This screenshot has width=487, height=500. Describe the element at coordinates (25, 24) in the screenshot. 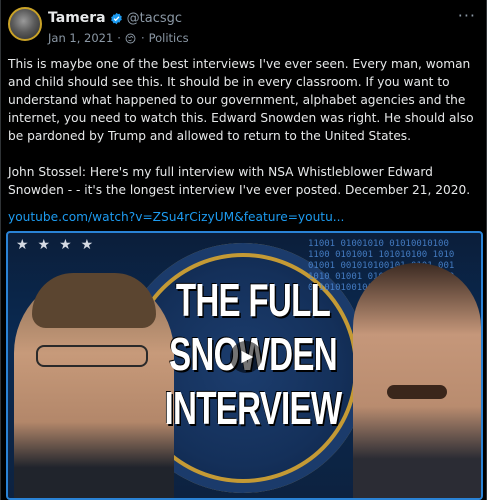

I see `avatar` at that location.